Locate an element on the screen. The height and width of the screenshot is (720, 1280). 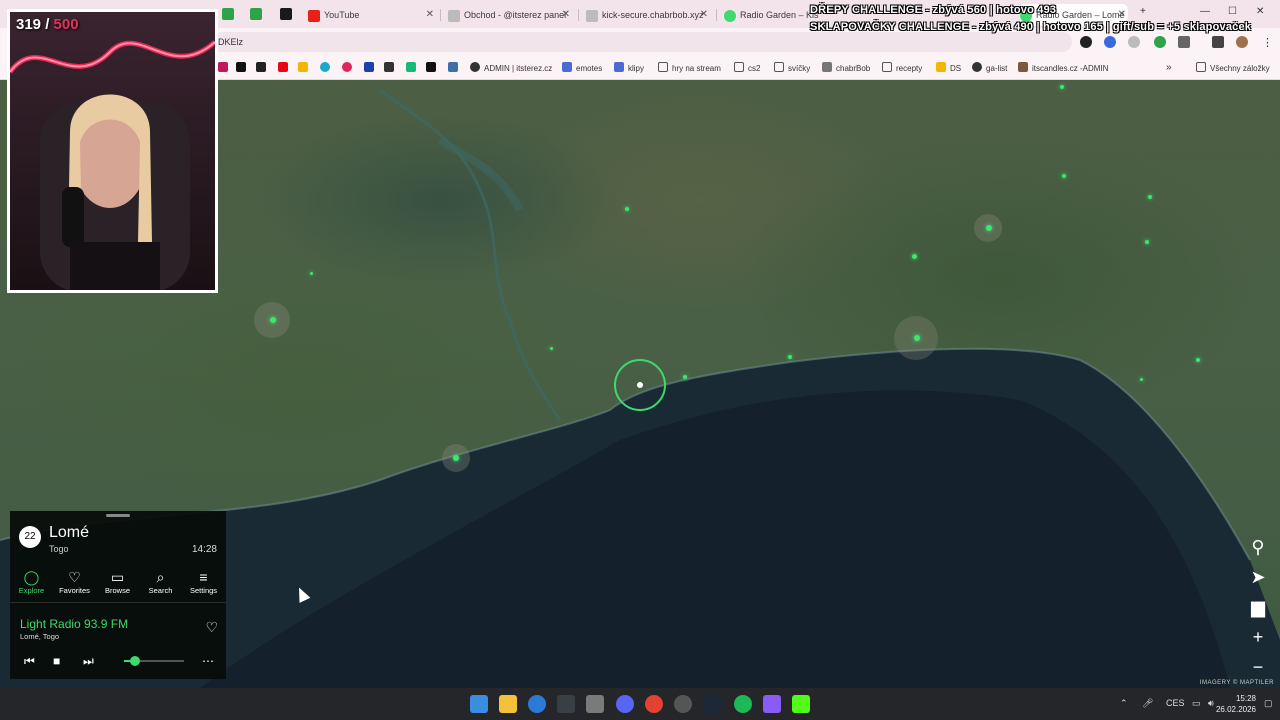
discord-icon is located at coordinates (625, 704).